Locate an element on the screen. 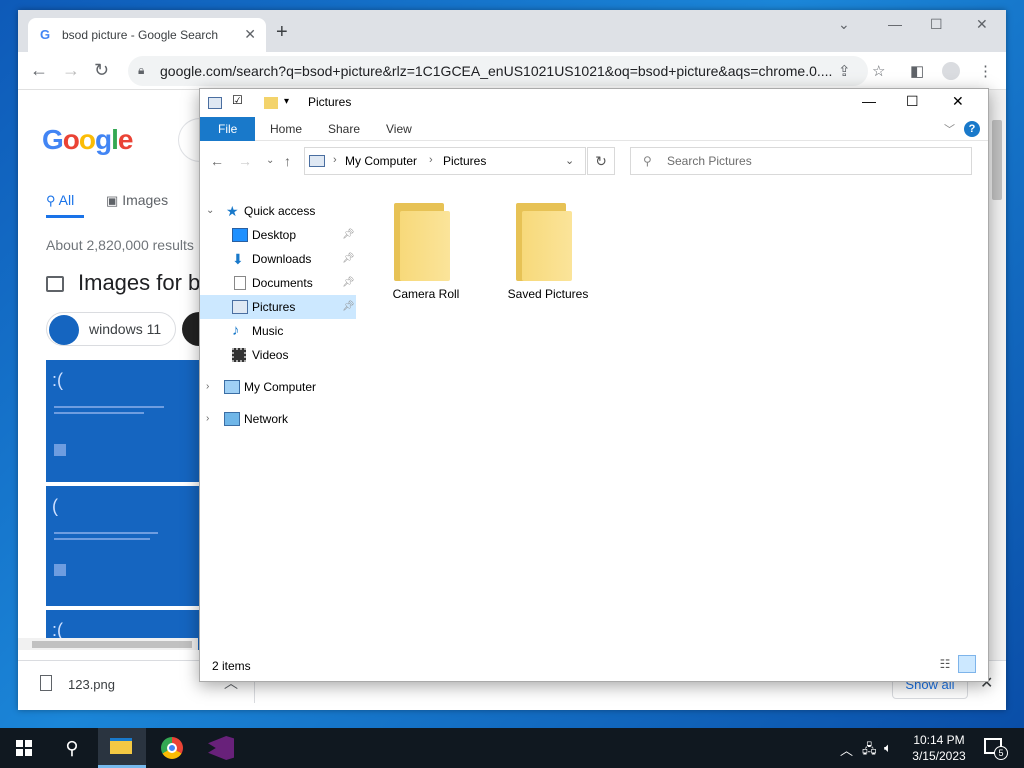 This screenshot has height=768, width=1024. reload-icon: ↻ is located at coordinates (101, 70).